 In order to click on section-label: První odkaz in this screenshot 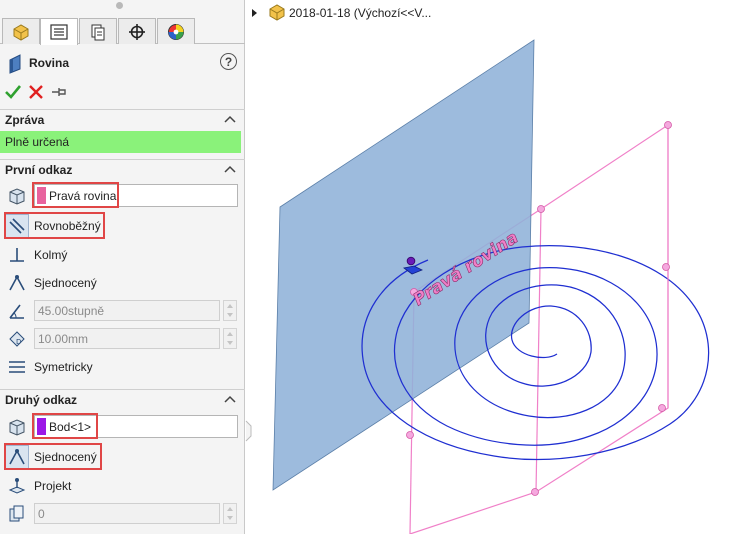, I will do `click(39, 170)`.